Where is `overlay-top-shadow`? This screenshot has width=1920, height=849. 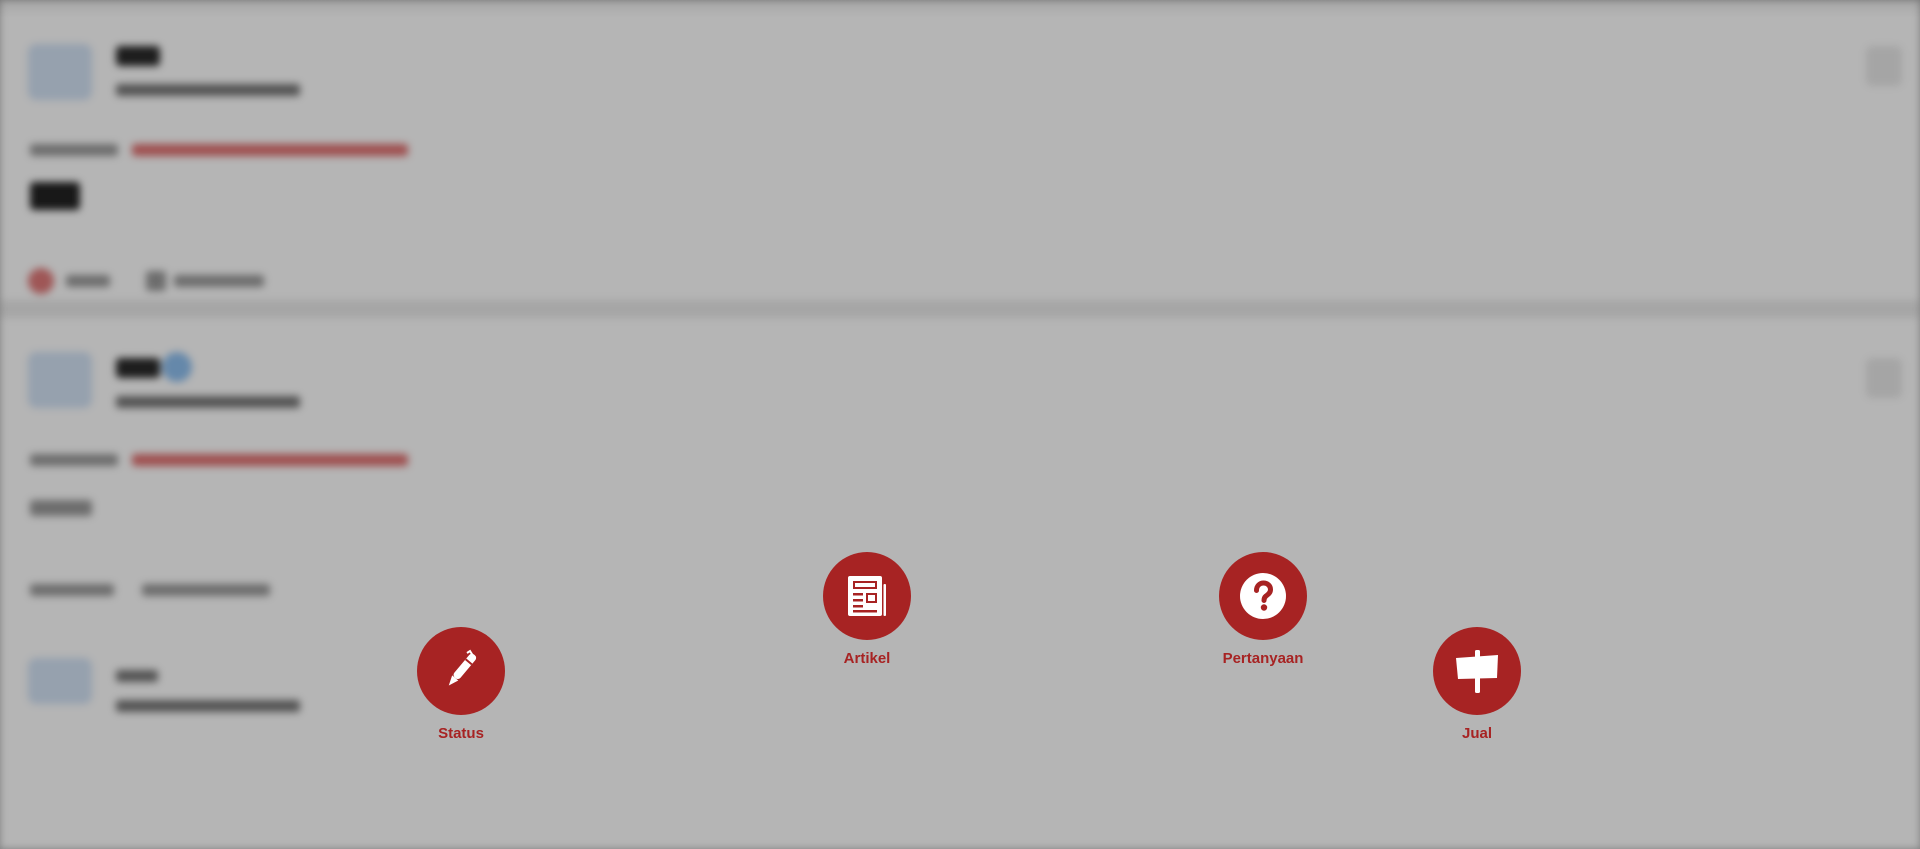
overlay-top-shadow is located at coordinates (960, 9).